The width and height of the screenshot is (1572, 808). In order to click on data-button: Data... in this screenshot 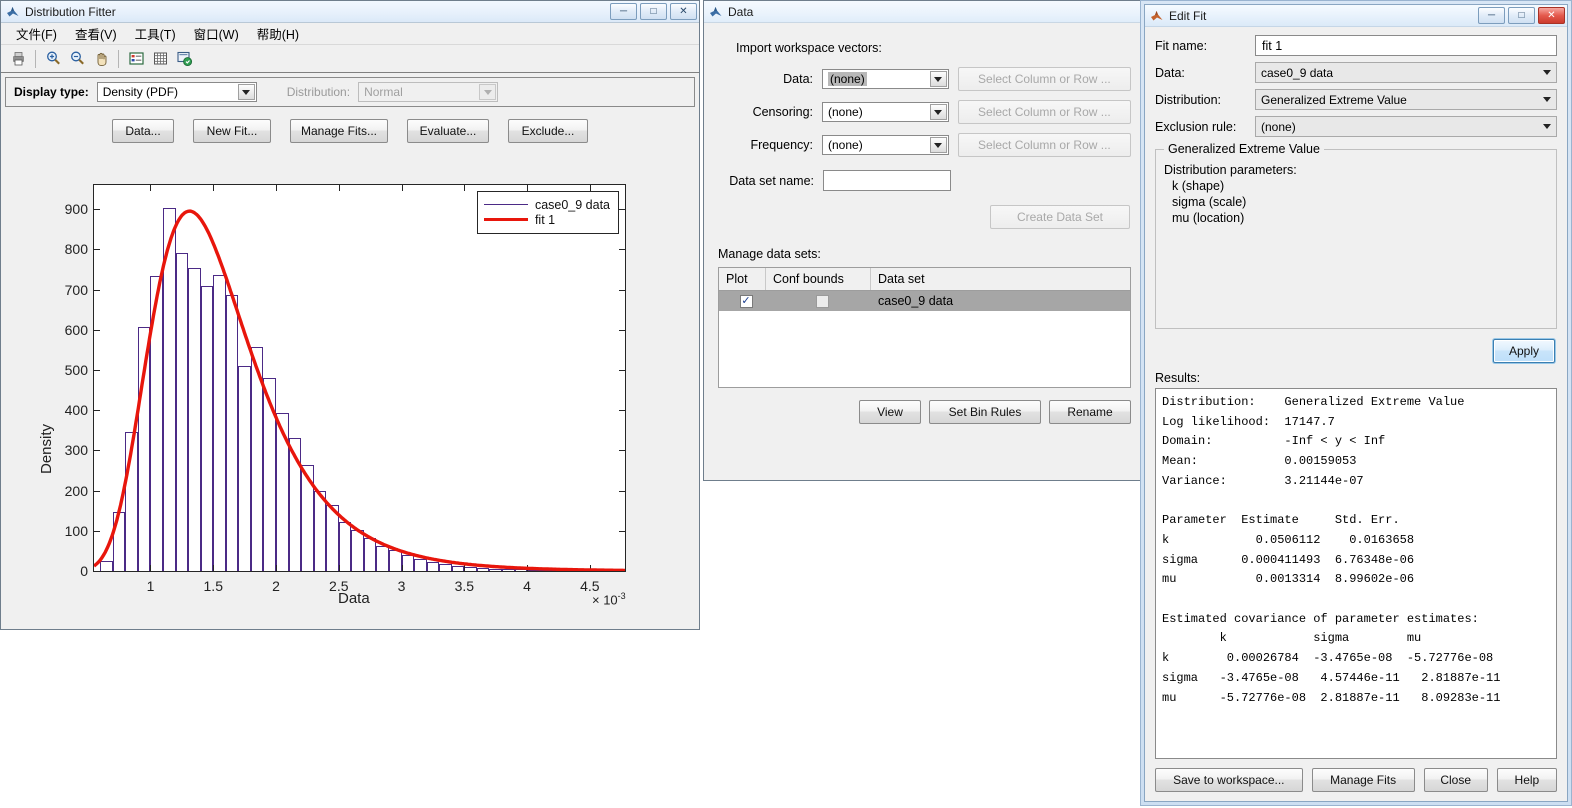, I will do `click(143, 131)`.